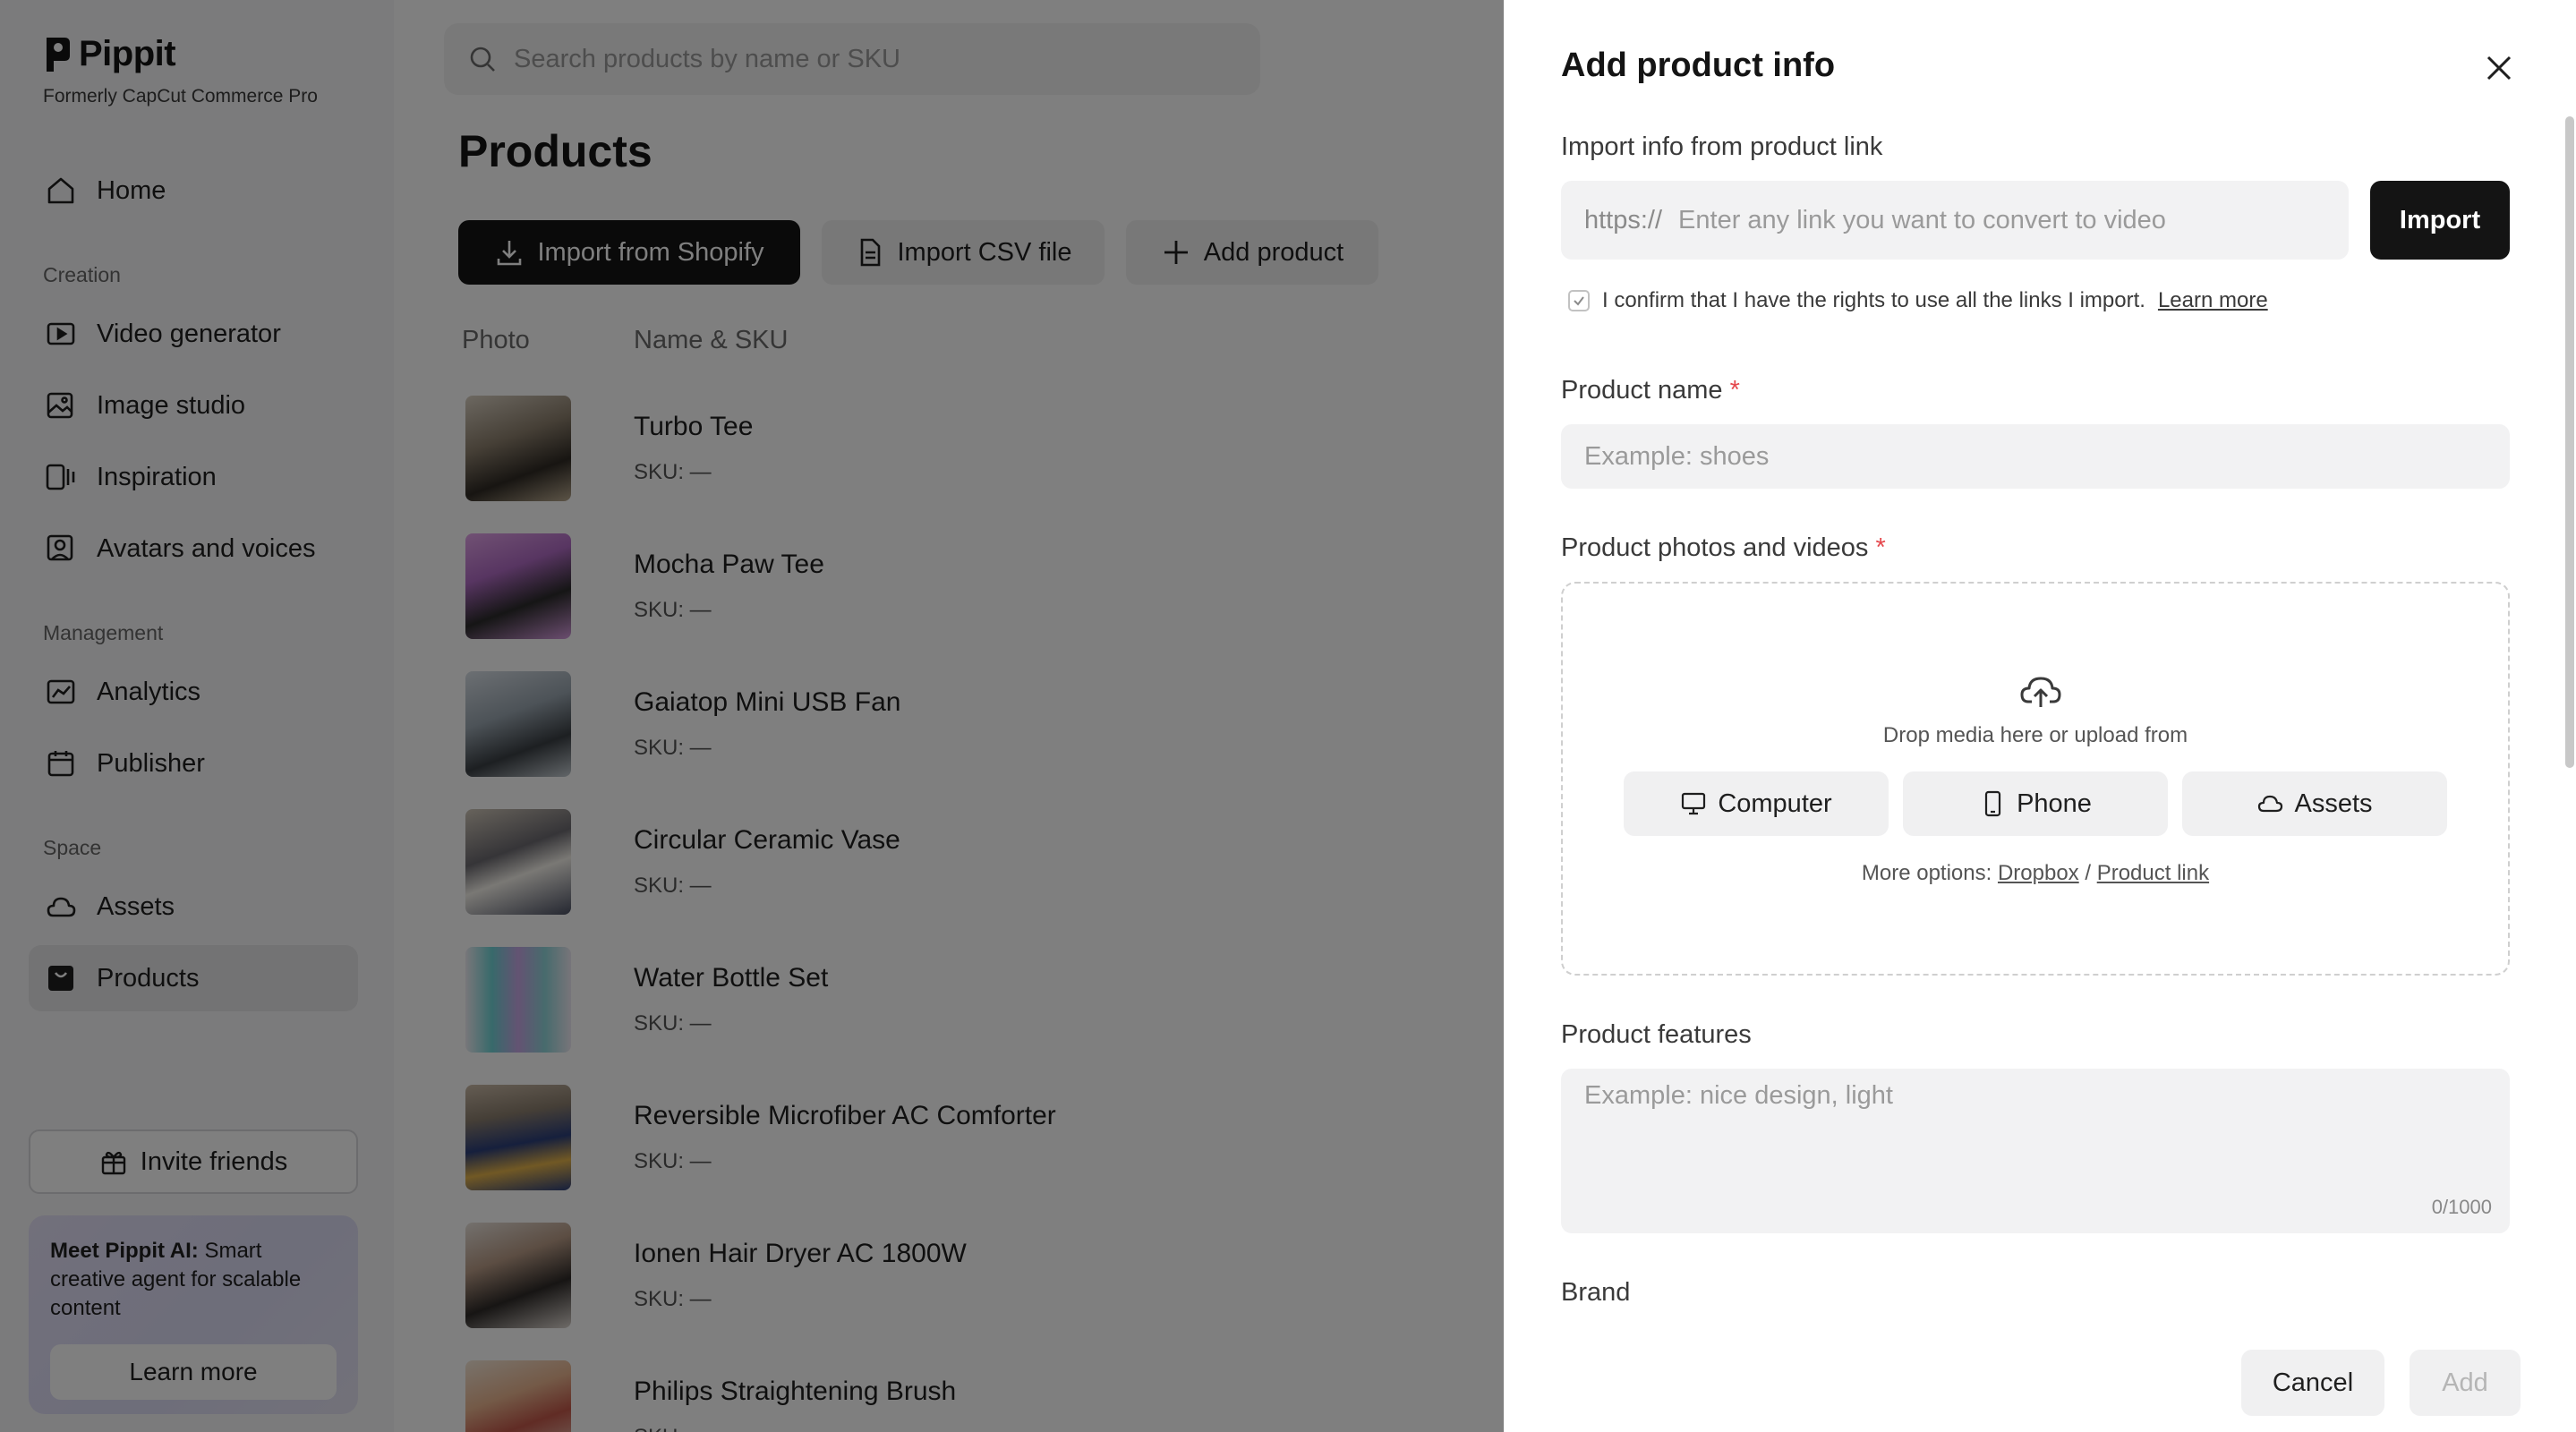 This screenshot has height=1432, width=2576. I want to click on close-icon, so click(2499, 68).